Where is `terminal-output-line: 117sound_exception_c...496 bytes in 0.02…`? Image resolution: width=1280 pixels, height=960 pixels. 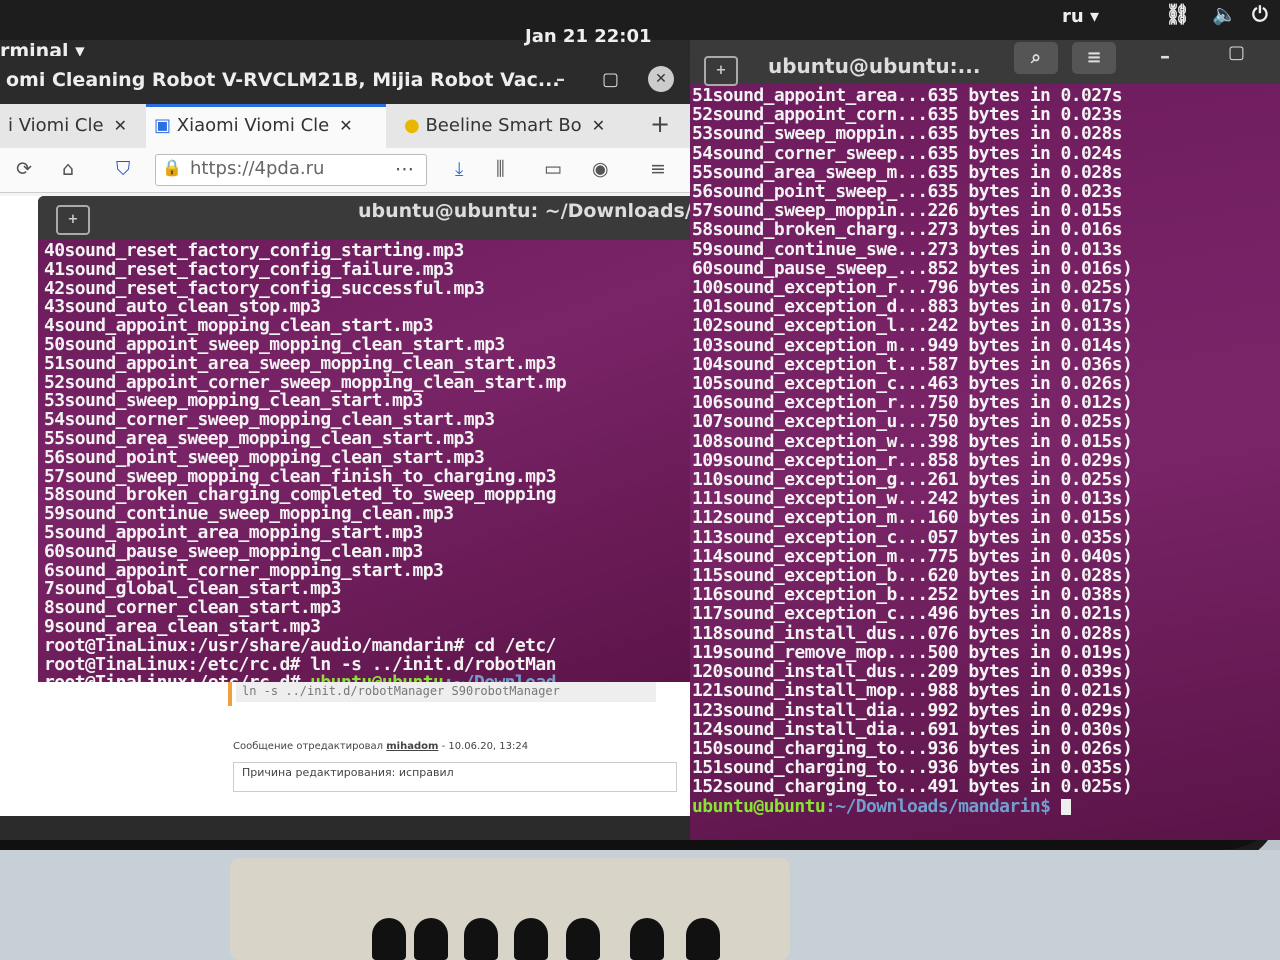 terminal-output-line: 117sound_exception_c...496 bytes in 0.02… is located at coordinates (912, 614).